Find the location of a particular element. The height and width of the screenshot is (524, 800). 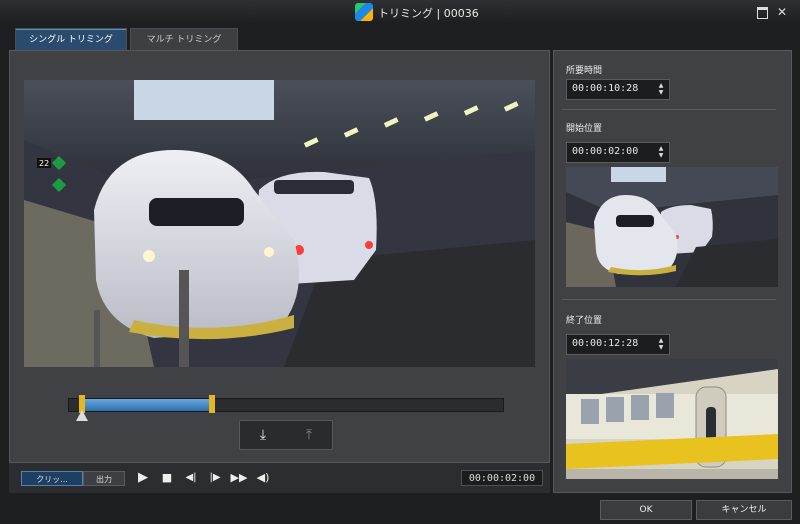

start-position-value: 00:00:02:00 is located at coordinates (605, 151).